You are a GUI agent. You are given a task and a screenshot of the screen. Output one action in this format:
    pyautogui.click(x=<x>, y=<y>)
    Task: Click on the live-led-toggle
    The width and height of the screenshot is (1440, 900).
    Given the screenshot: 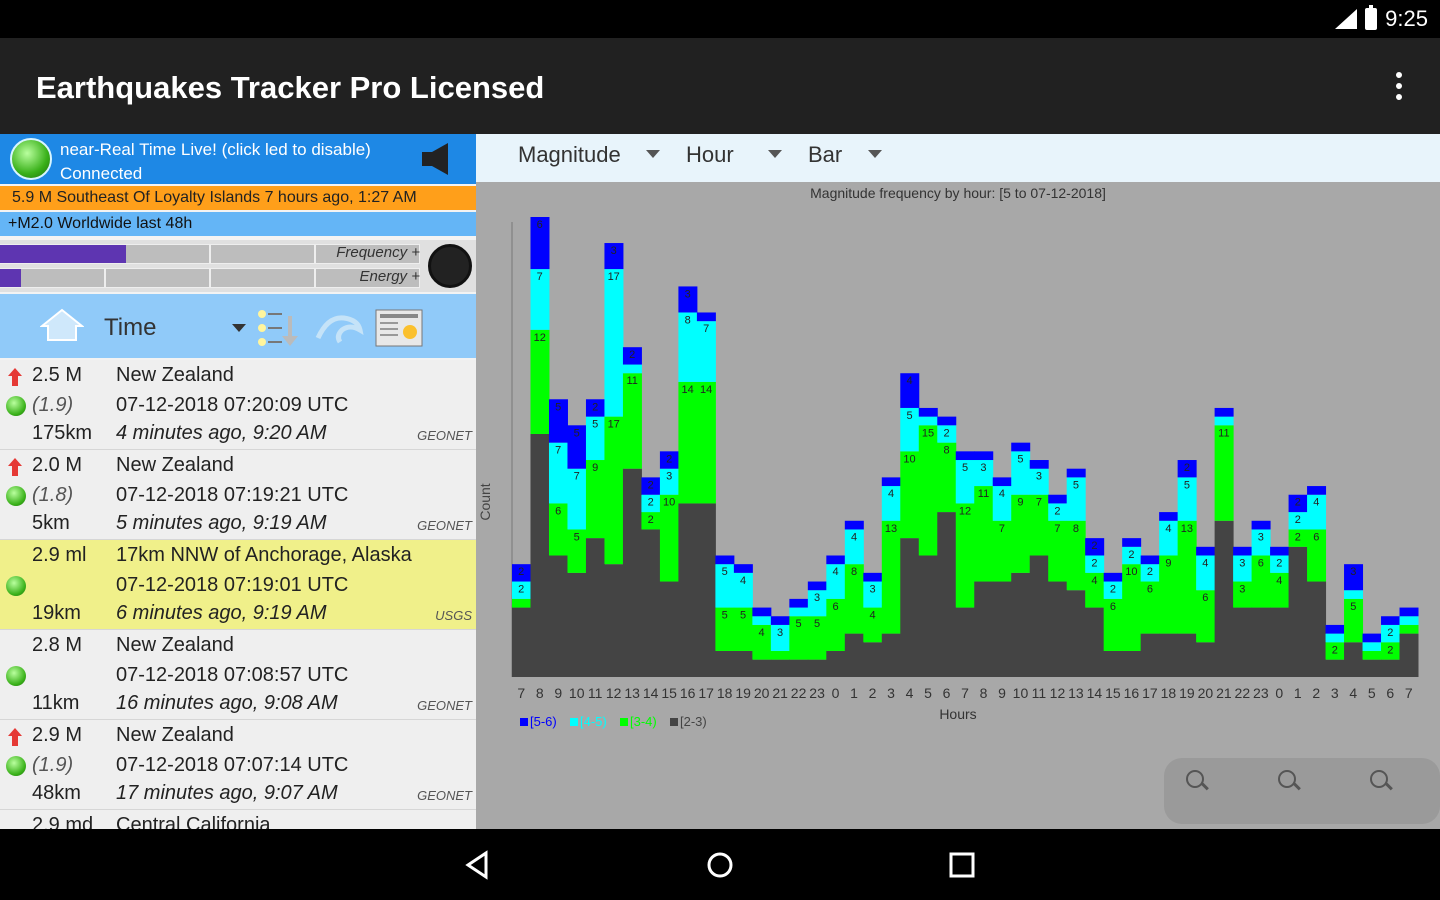 What is the action you would take?
    pyautogui.click(x=31, y=159)
    